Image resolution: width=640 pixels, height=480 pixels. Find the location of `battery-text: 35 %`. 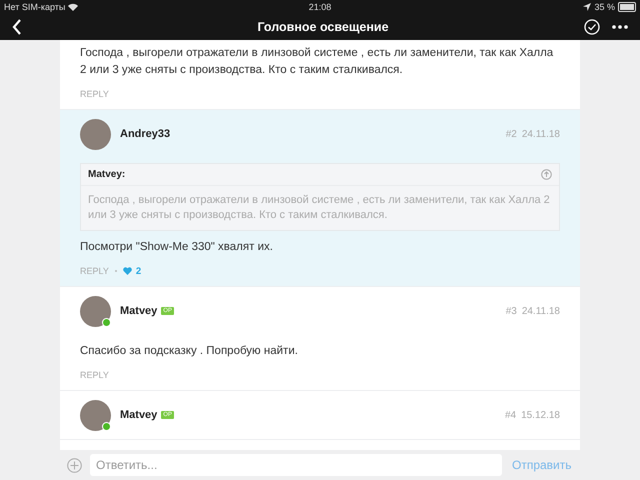

battery-text: 35 % is located at coordinates (604, 7).